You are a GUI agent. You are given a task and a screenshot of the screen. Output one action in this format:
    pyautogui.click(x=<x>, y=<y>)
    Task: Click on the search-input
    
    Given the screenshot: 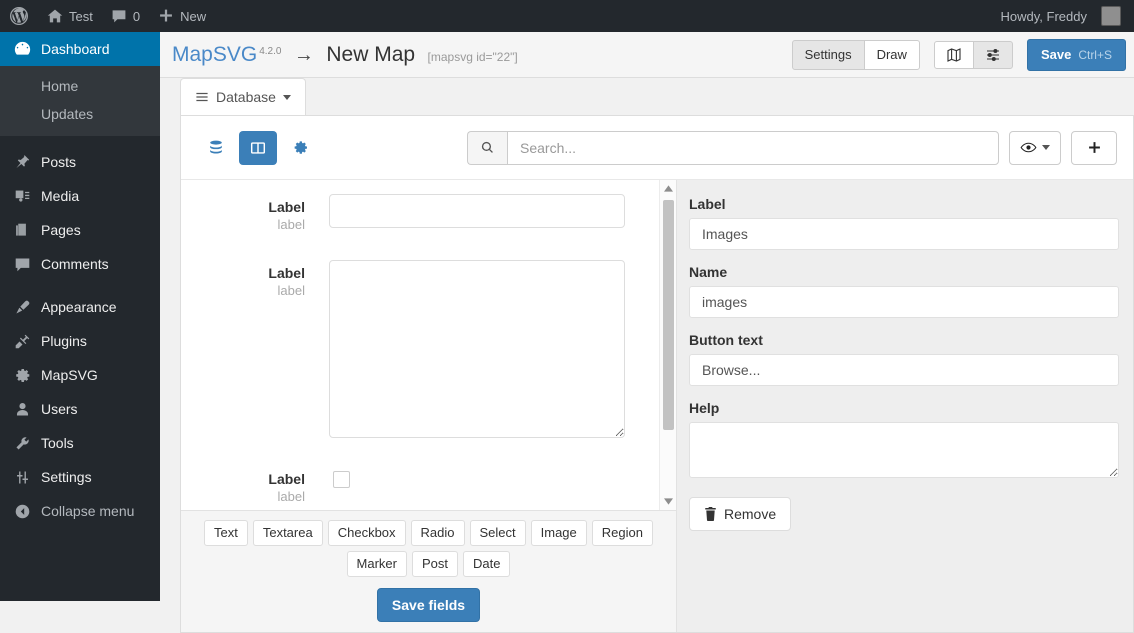 What is the action you would take?
    pyautogui.click(x=753, y=147)
    